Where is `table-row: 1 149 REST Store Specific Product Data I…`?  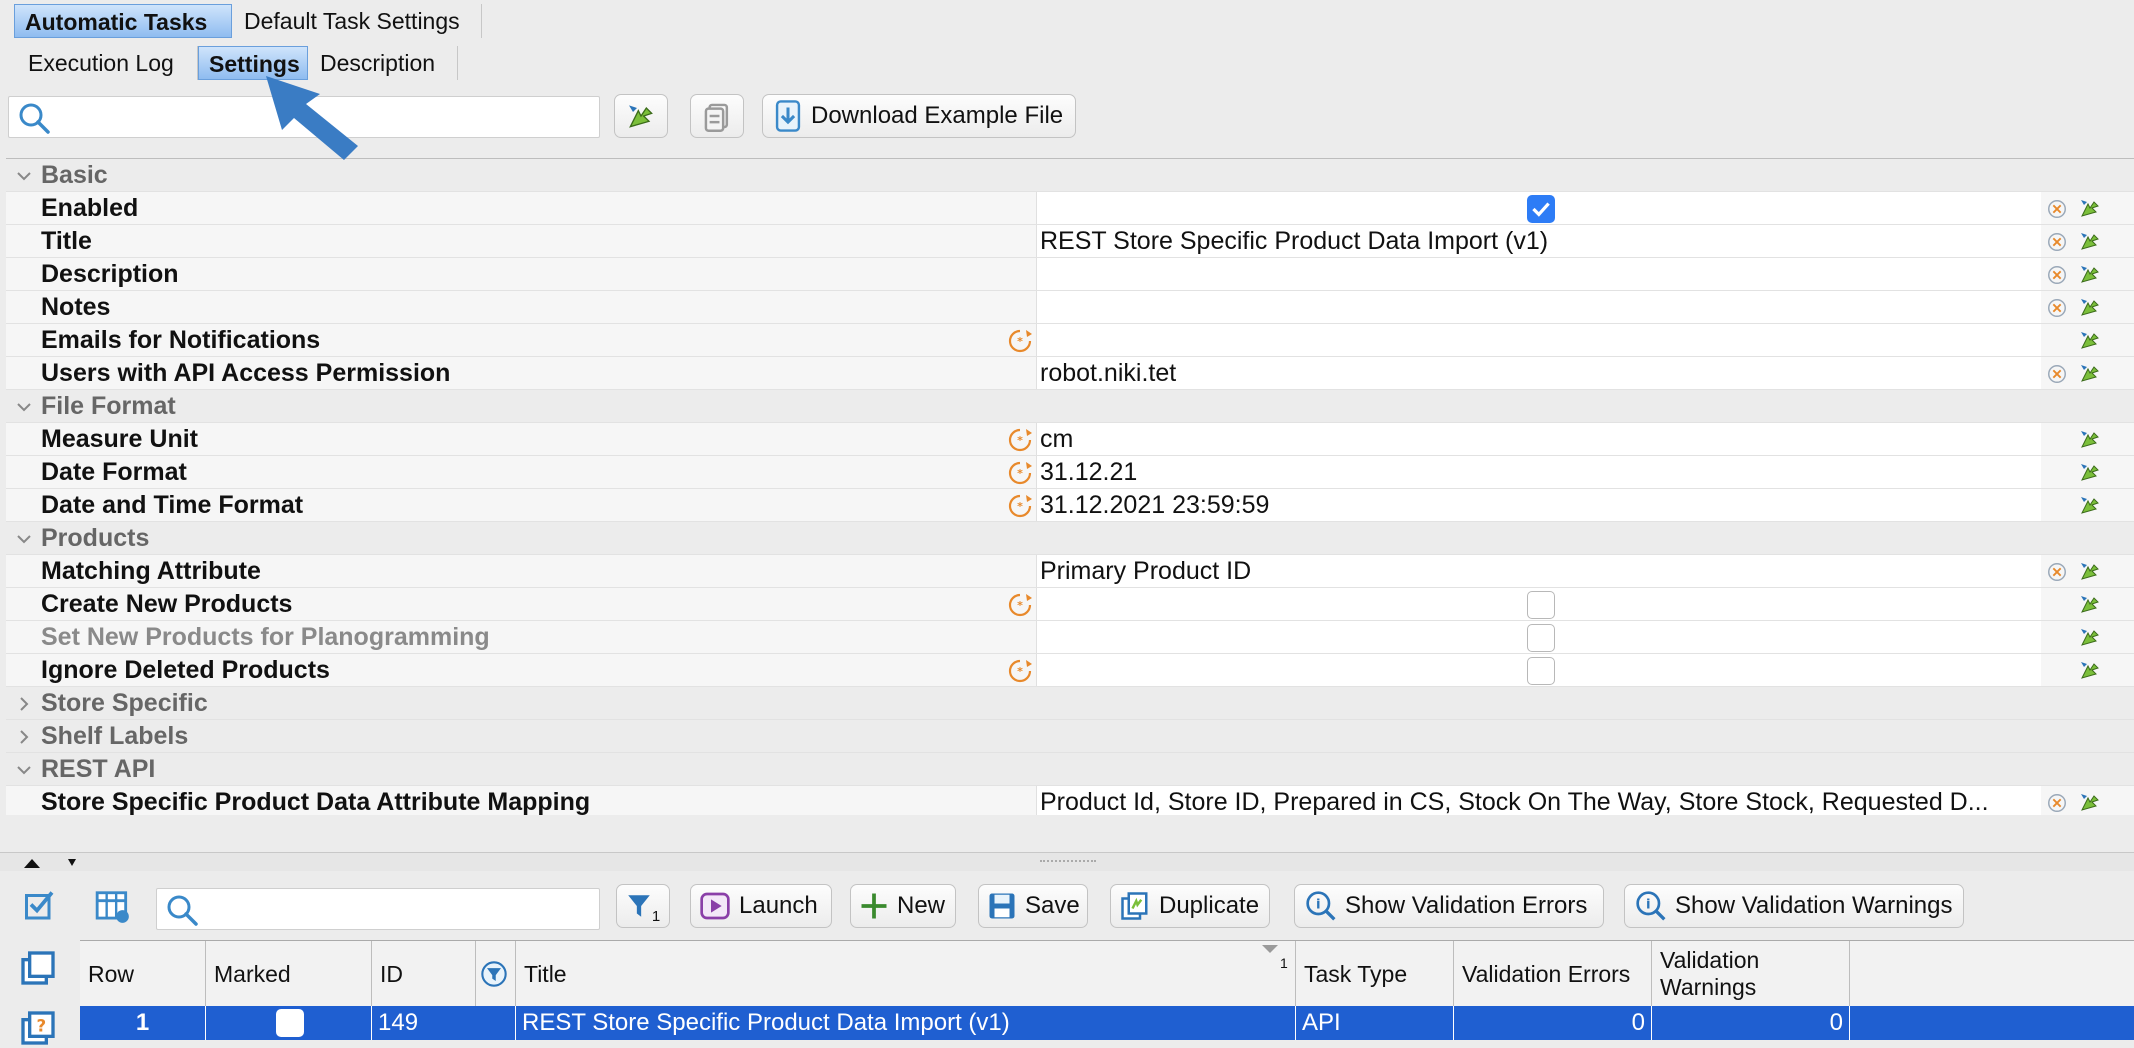 table-row: 1 149 REST Store Specific Product Data I… is located at coordinates (1107, 1023).